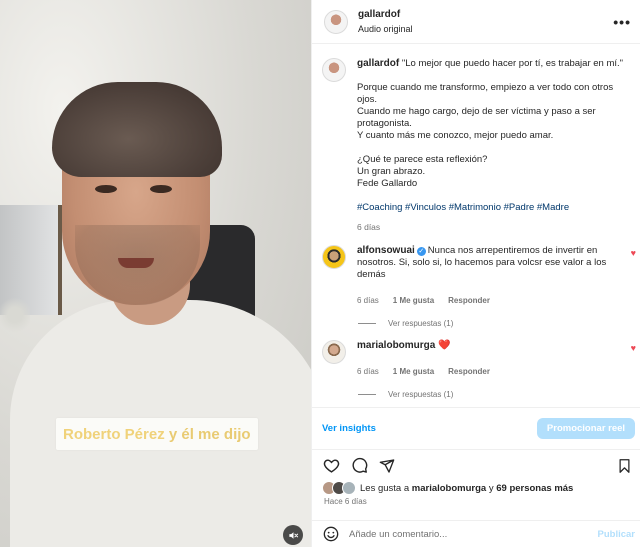 The width and height of the screenshot is (640, 547). I want to click on add-comment-bar: Publicar, so click(476, 533).